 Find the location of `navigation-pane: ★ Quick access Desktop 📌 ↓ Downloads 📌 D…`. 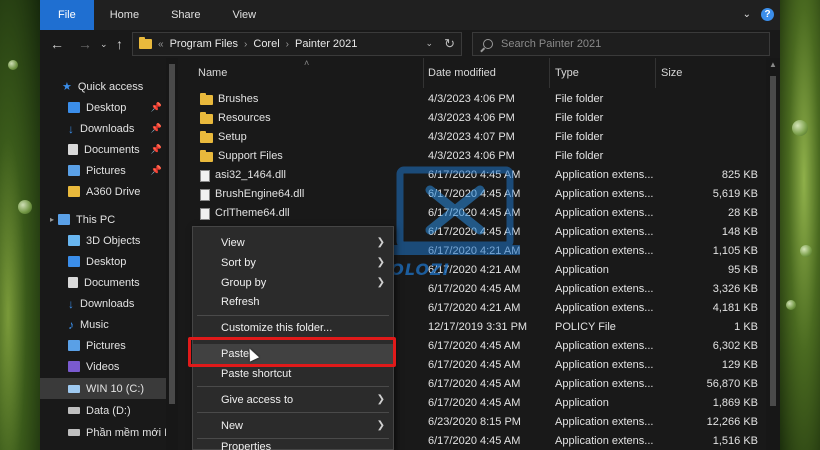

navigation-pane: ★ Quick access Desktop 📌 ↓ Downloads 📌 D… is located at coordinates (109, 254).